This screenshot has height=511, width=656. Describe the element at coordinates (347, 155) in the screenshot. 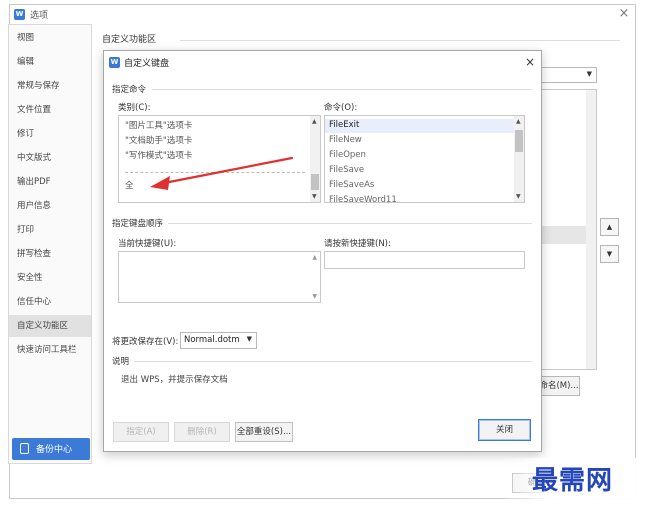

I see `command-item: FileOpen` at that location.